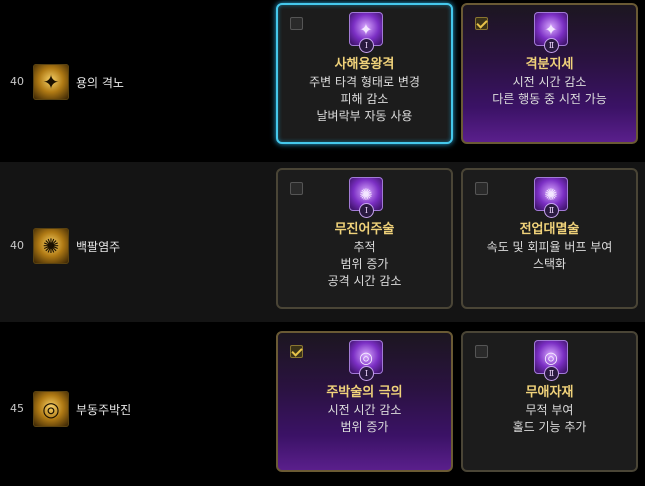 The width and height of the screenshot is (645, 486). What do you see at coordinates (364, 82) in the screenshot?
I see `option-desc-line: 주변 타격 형태로 변경` at bounding box center [364, 82].